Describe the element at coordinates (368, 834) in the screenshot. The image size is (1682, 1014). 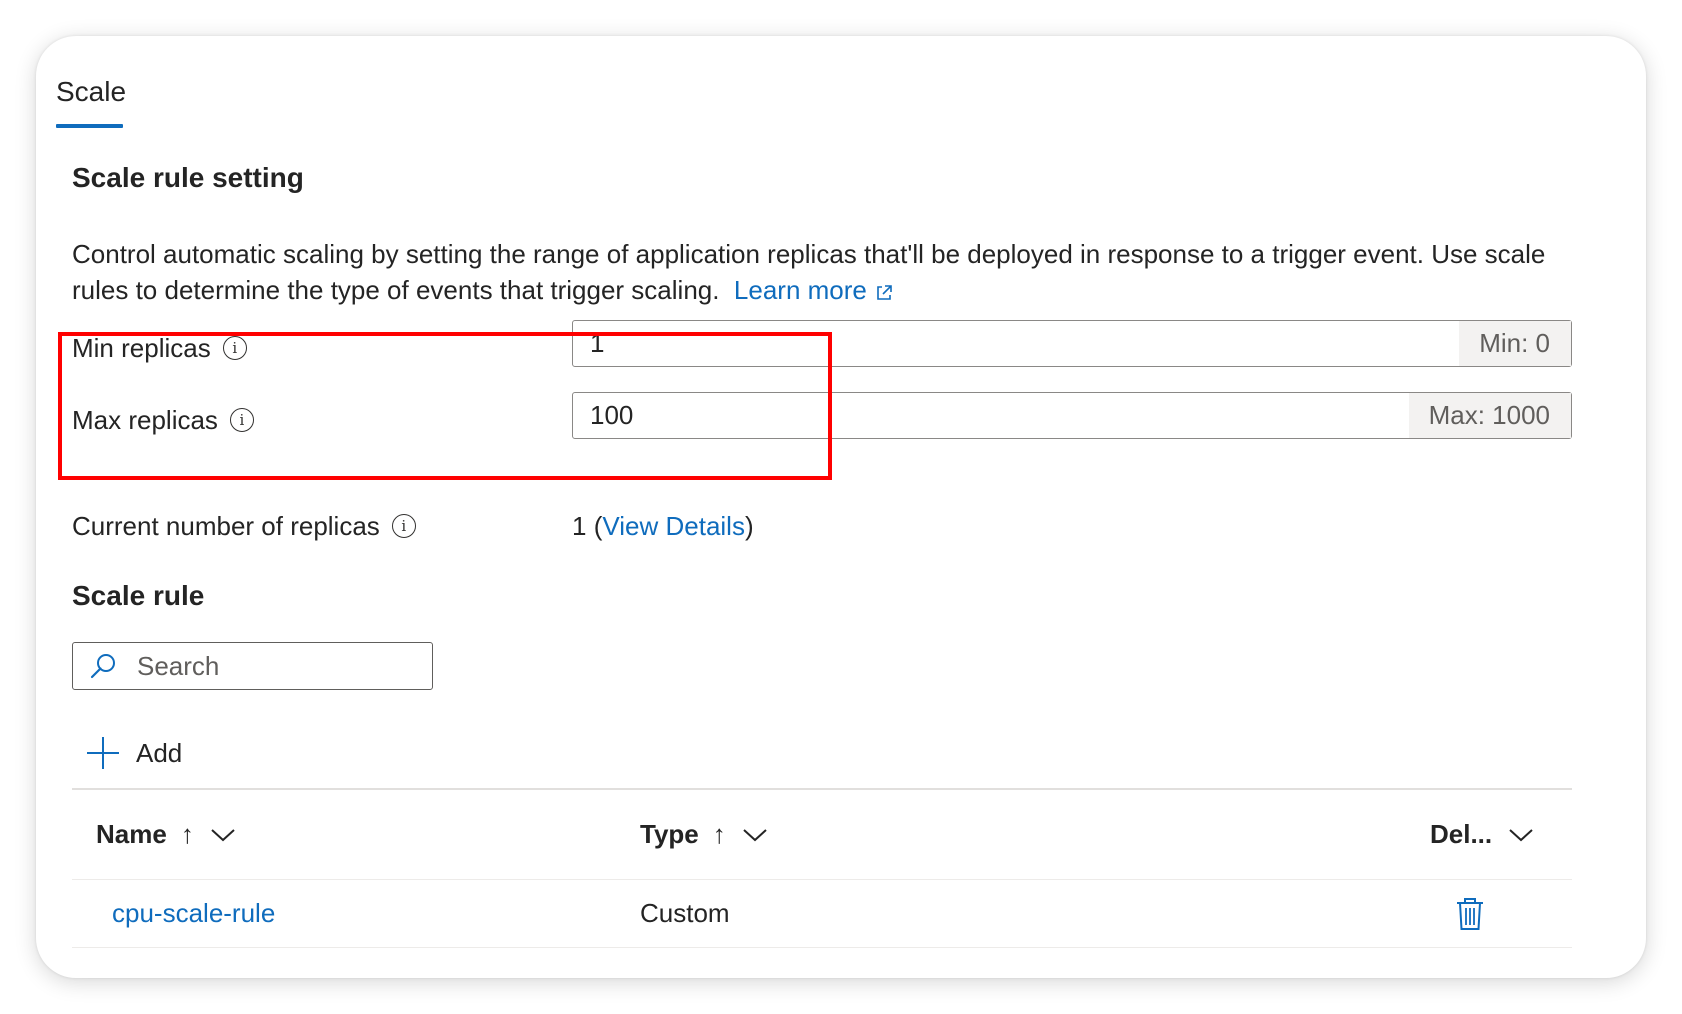
I see `column-header-name: Name ↑` at that location.